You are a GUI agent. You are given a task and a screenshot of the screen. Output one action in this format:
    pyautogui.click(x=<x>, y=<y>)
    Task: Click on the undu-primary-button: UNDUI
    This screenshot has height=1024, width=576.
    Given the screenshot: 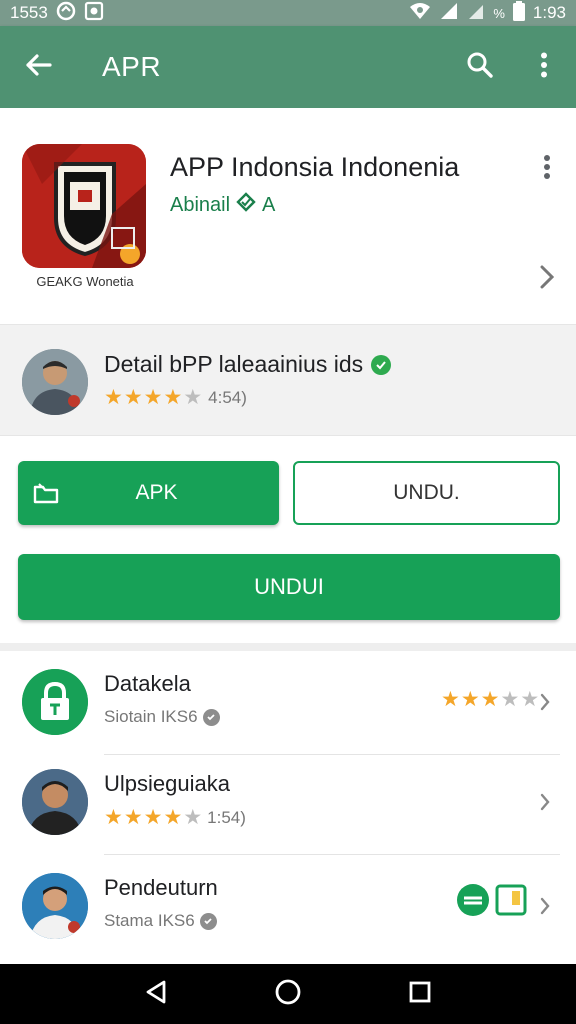 What is the action you would take?
    pyautogui.click(x=289, y=587)
    